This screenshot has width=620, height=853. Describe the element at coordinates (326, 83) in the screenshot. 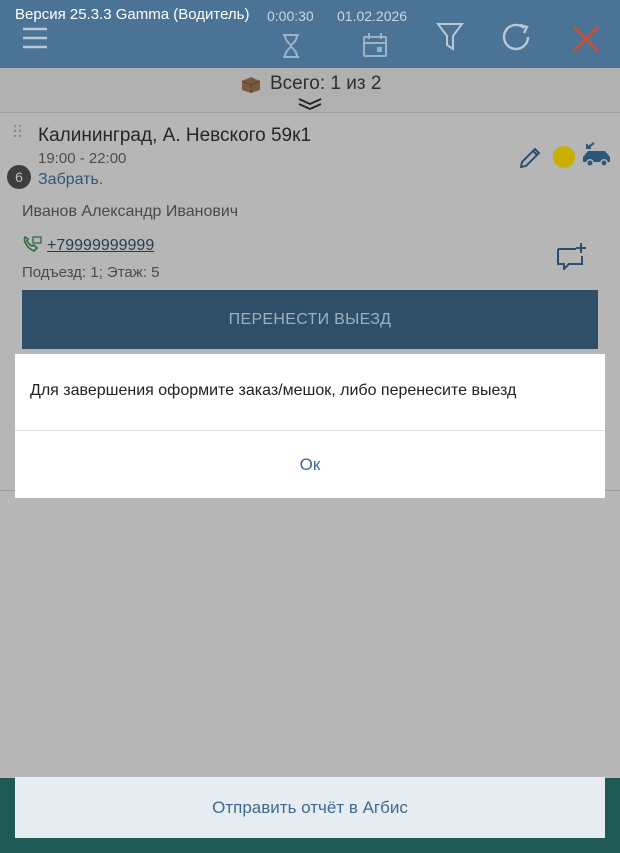

I see `summary-count: Всего: 1 из 2` at that location.